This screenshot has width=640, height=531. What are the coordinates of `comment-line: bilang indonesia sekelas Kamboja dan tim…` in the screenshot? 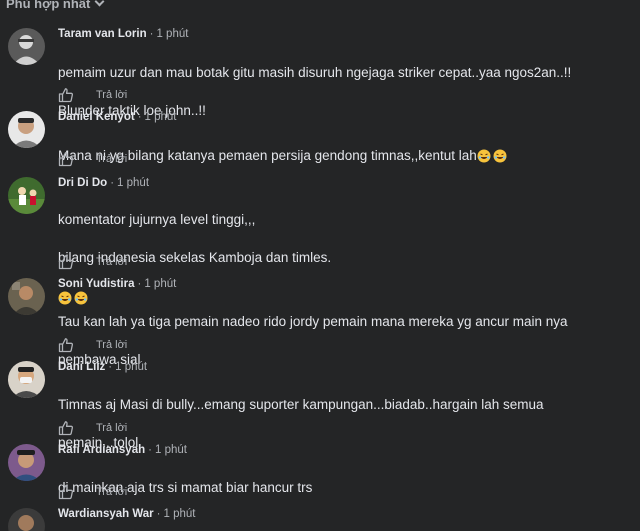 It's located at (195, 257).